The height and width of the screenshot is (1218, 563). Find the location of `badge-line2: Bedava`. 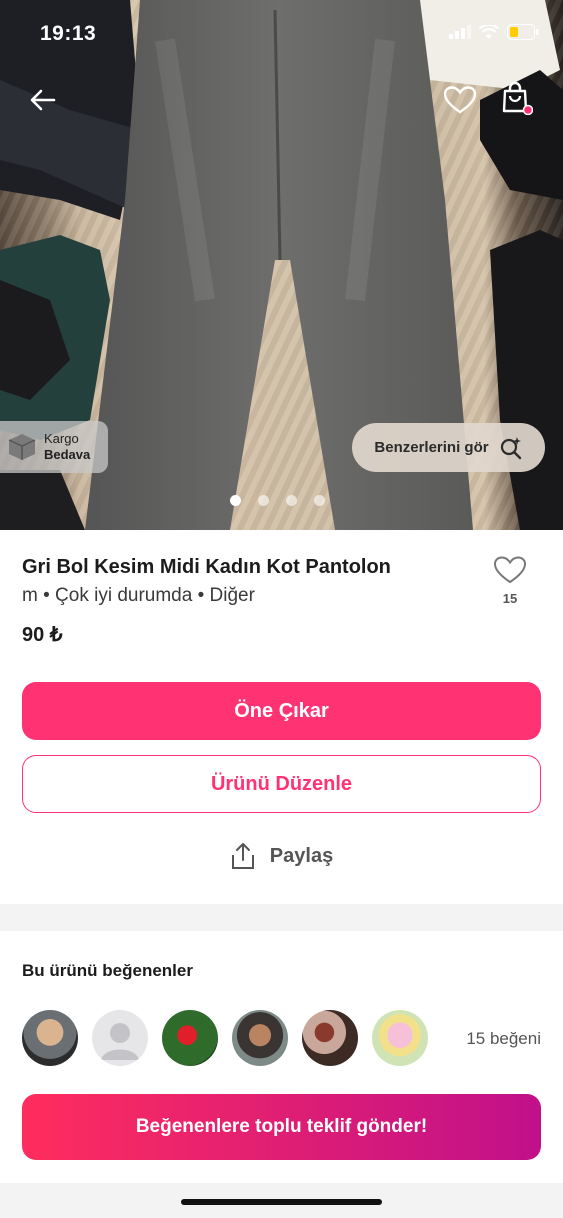

badge-line2: Bedava is located at coordinates (67, 454).